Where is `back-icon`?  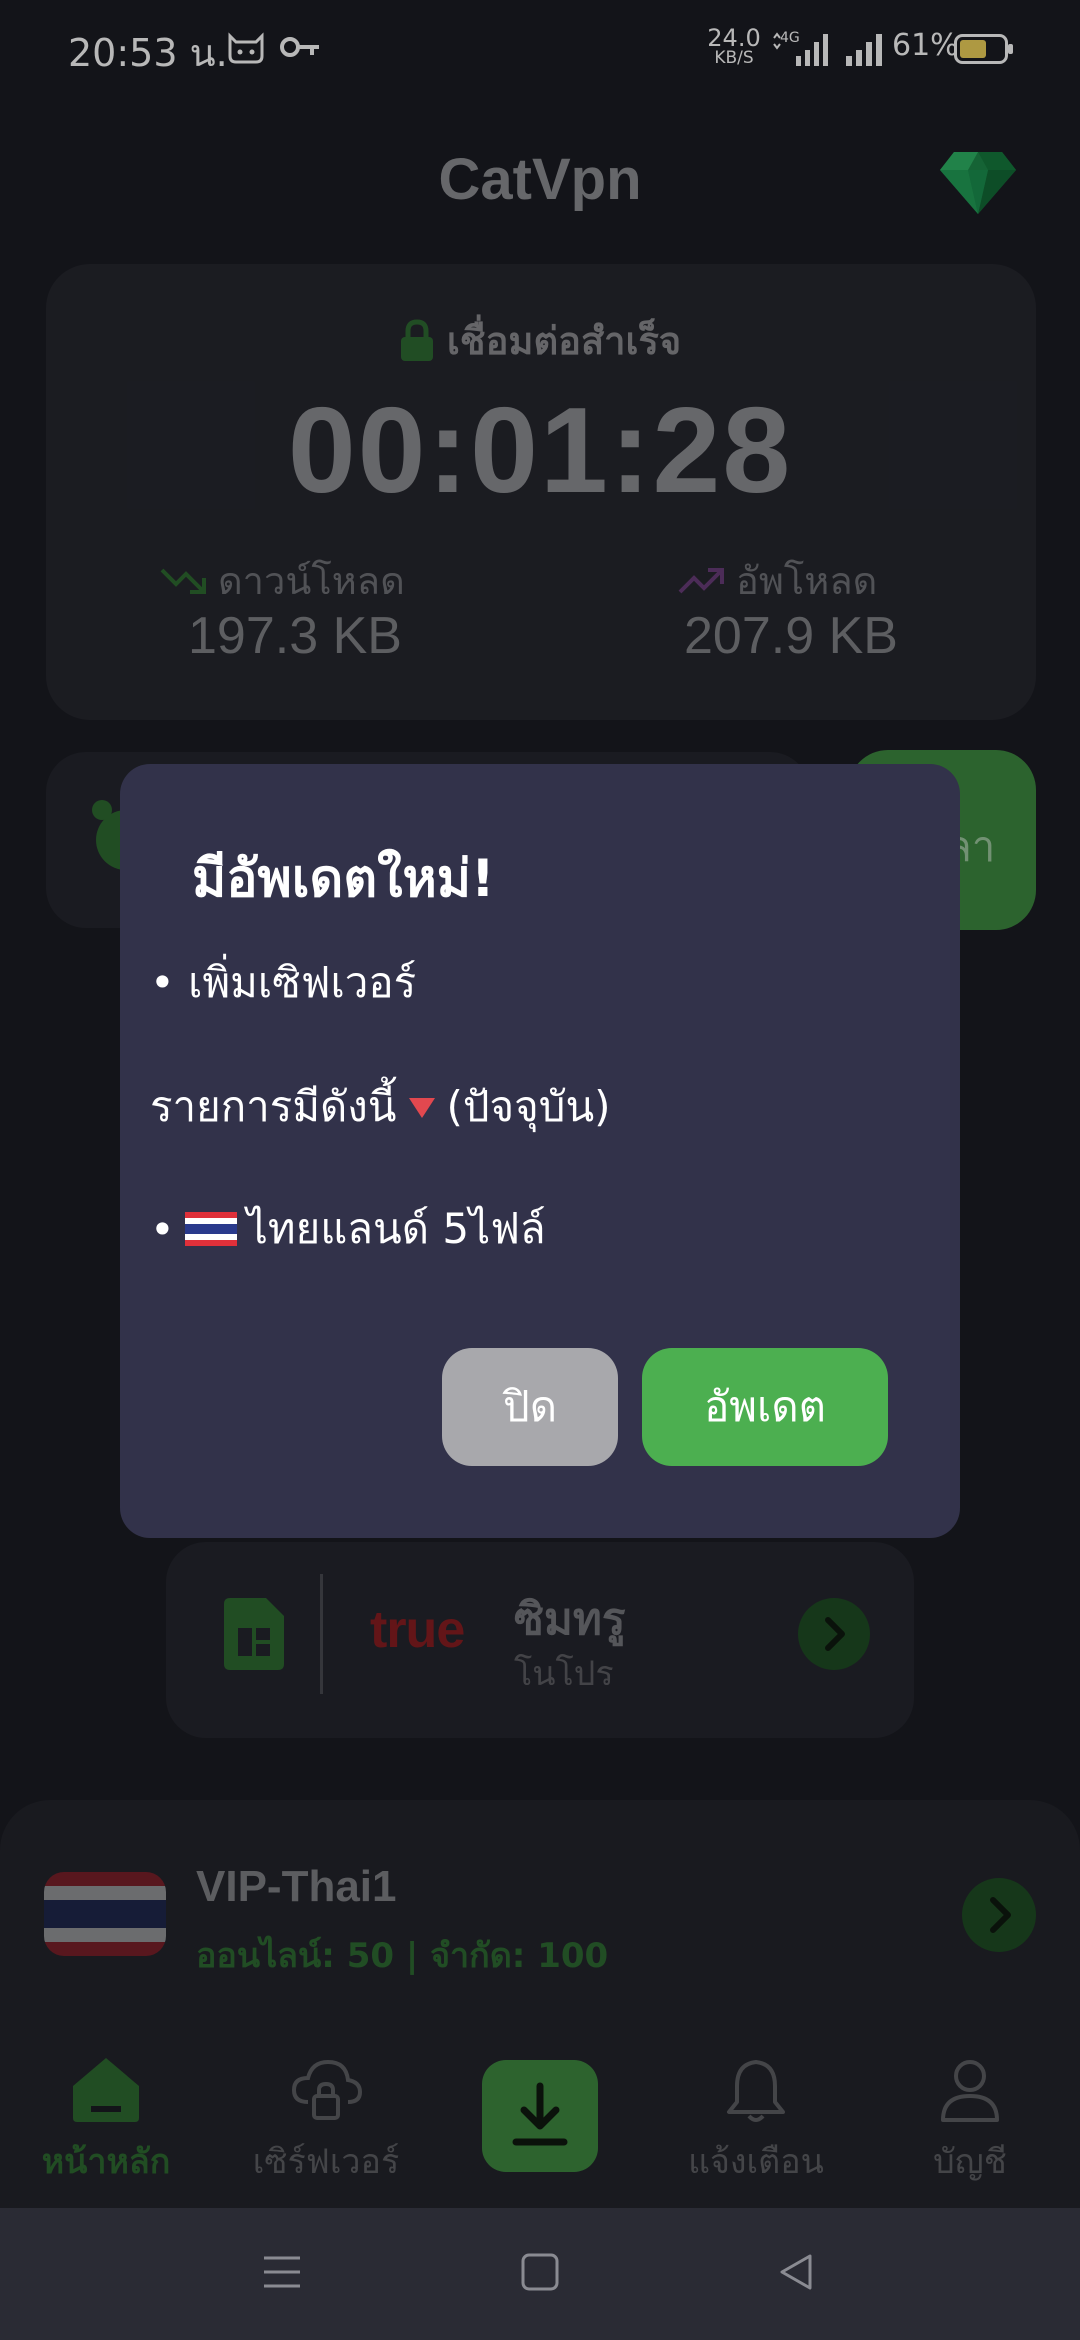 back-icon is located at coordinates (796, 2272).